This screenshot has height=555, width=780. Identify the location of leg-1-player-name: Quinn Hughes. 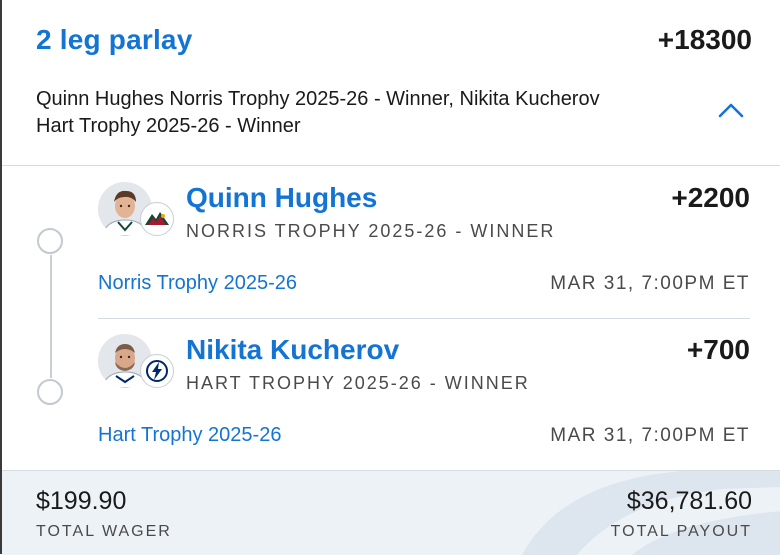
(281, 198).